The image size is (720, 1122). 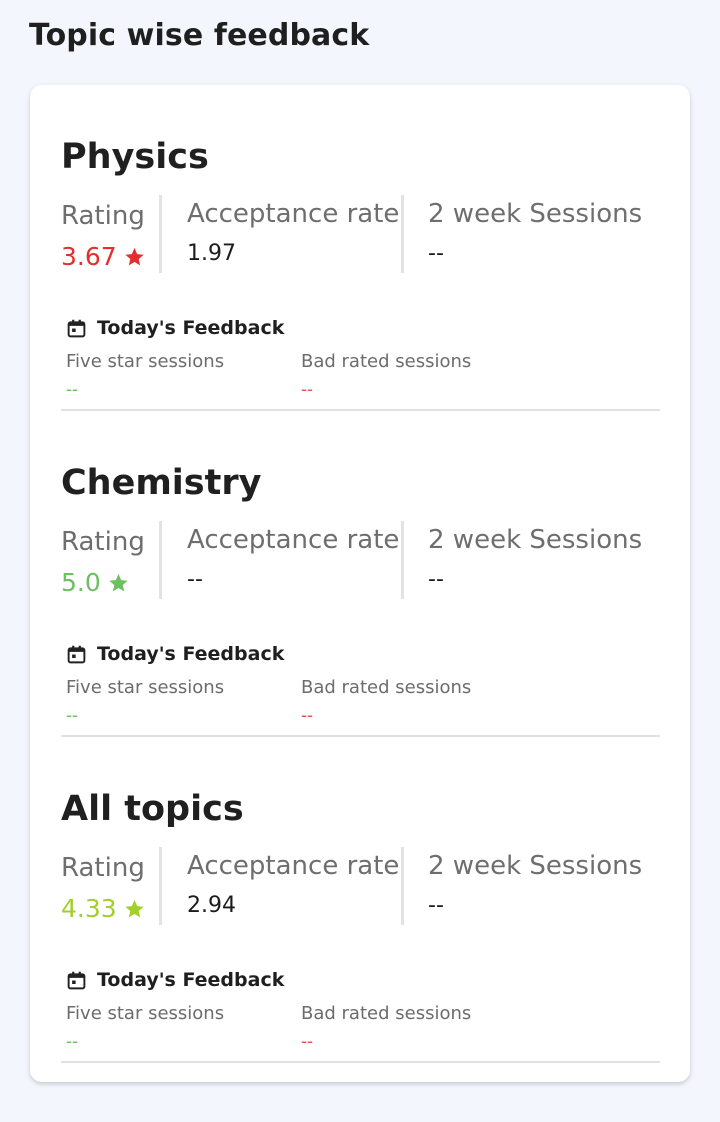 I want to click on rating-value: 4.33, so click(x=111, y=908).